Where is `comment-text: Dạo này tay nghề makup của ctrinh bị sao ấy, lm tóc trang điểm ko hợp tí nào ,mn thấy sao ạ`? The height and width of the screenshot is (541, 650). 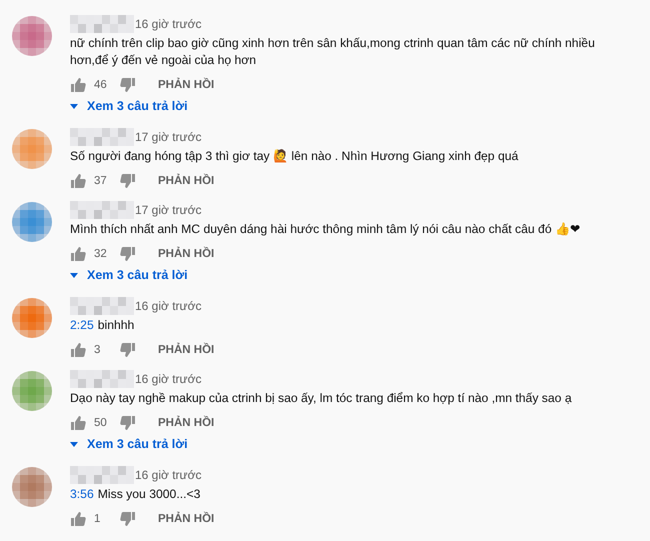
comment-text: Dạo này tay nghề makup của ctrinh bị sao ấy, lm tóc trang điểm ko hợp tí nào ,mn thấy sao ạ is located at coordinates (321, 398).